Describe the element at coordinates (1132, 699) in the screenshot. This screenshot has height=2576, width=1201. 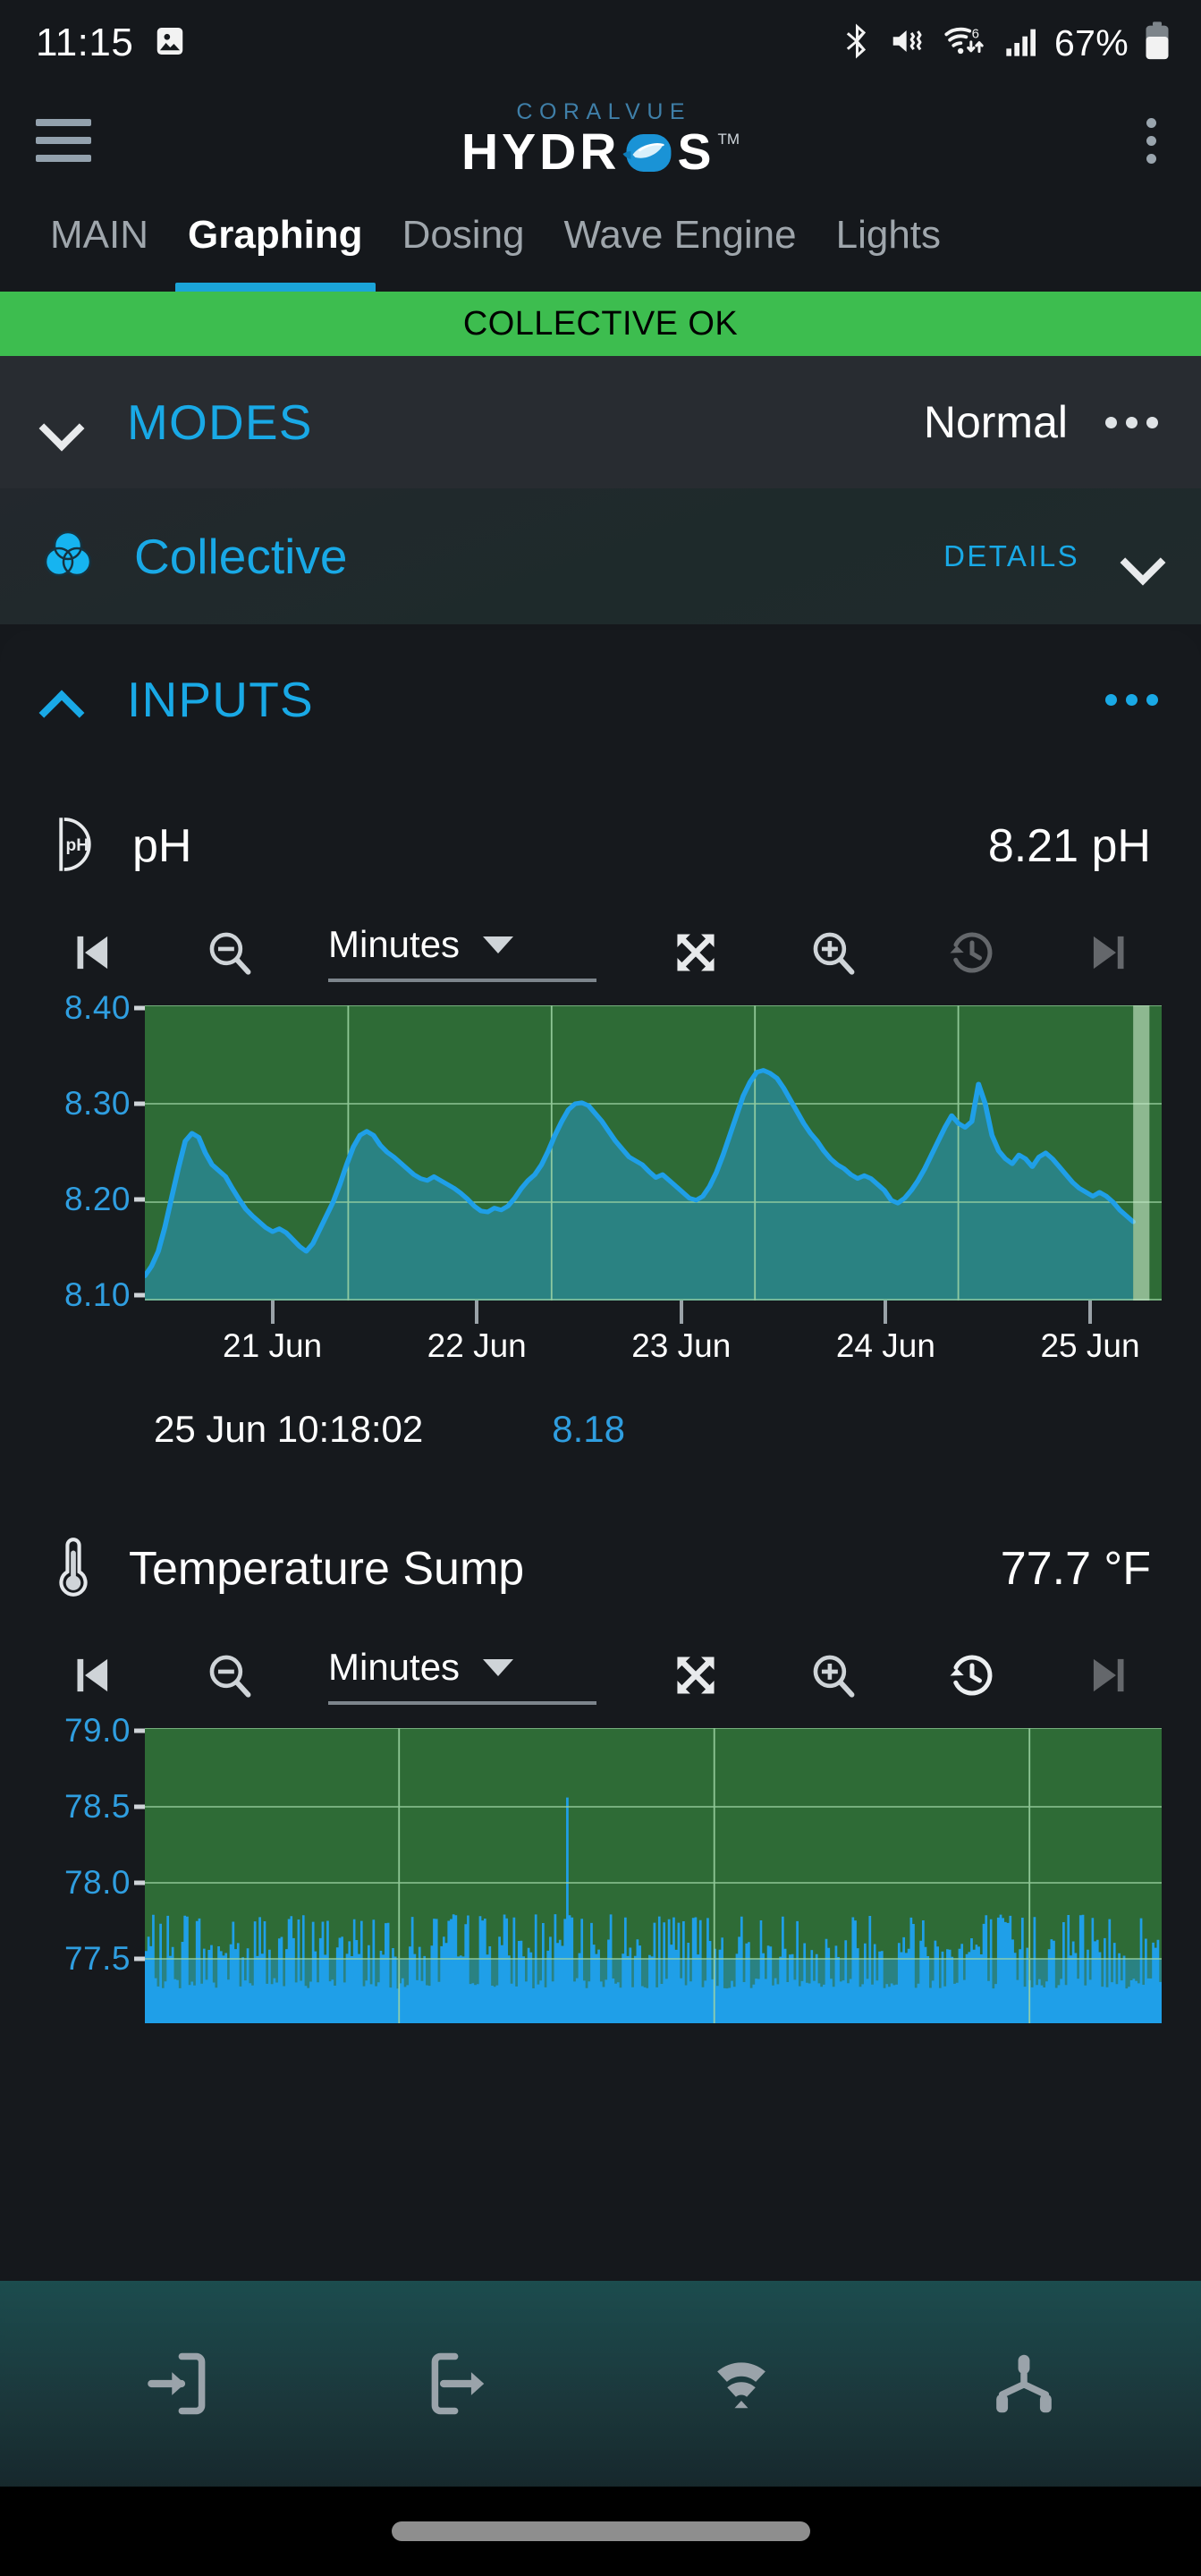
I see `inputs-kebab-menu-icon` at that location.